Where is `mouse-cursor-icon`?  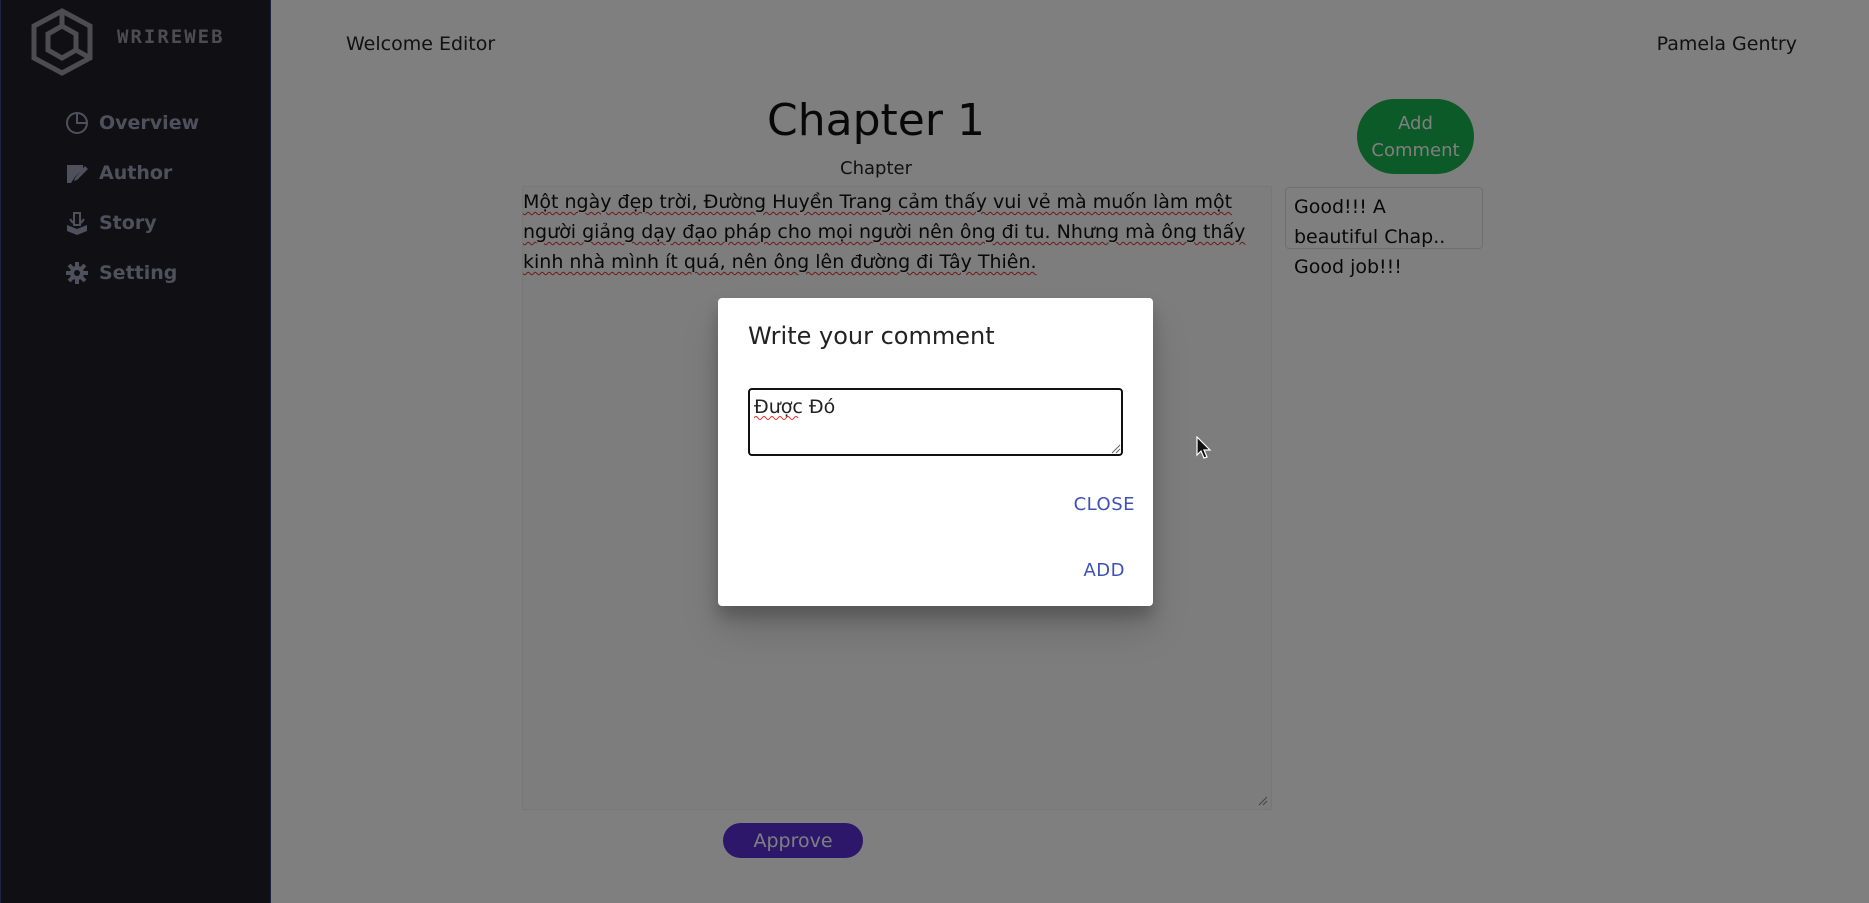 mouse-cursor-icon is located at coordinates (1204, 447).